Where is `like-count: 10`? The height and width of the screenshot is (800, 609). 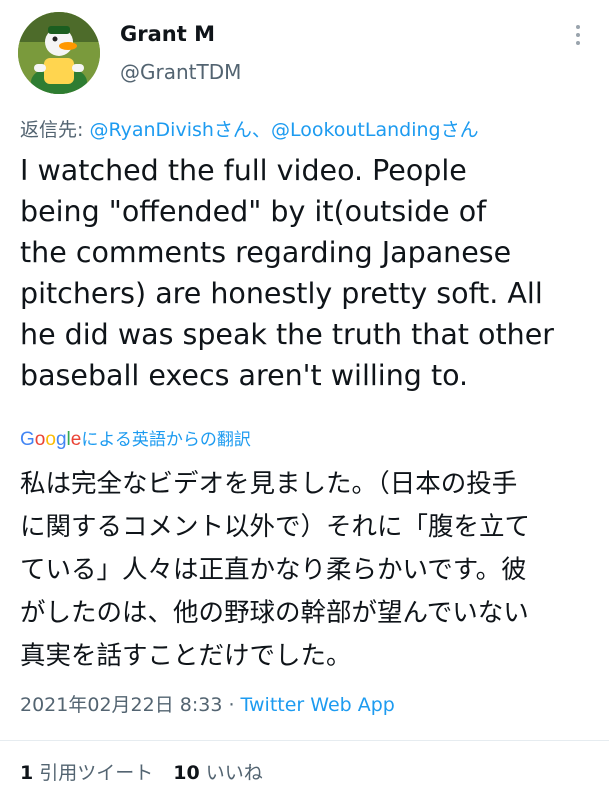
like-count: 10 is located at coordinates (186, 773).